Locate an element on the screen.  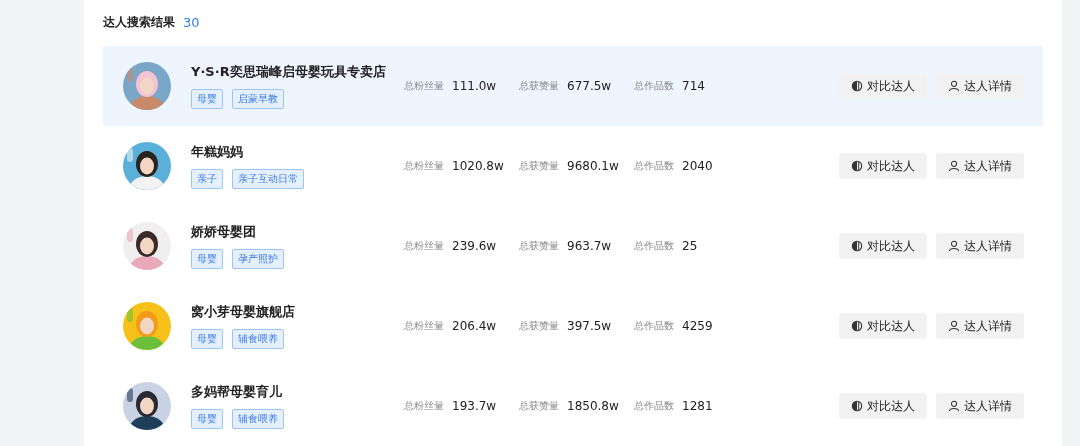
category-tag: 启蒙早教 is located at coordinates (258, 99).